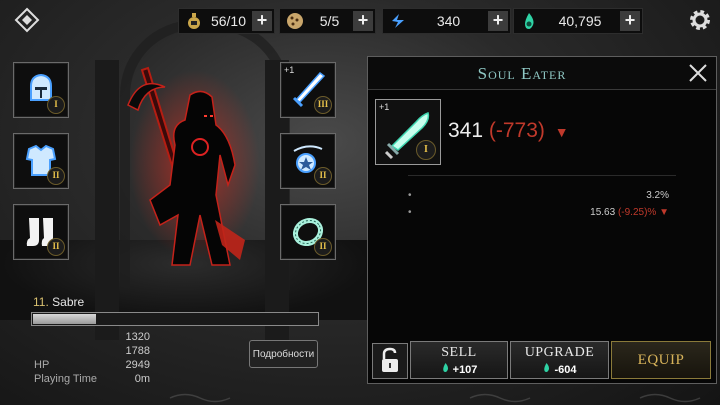 This screenshot has height=405, width=720. I want to click on add-crystals-button: +, so click(498, 21).